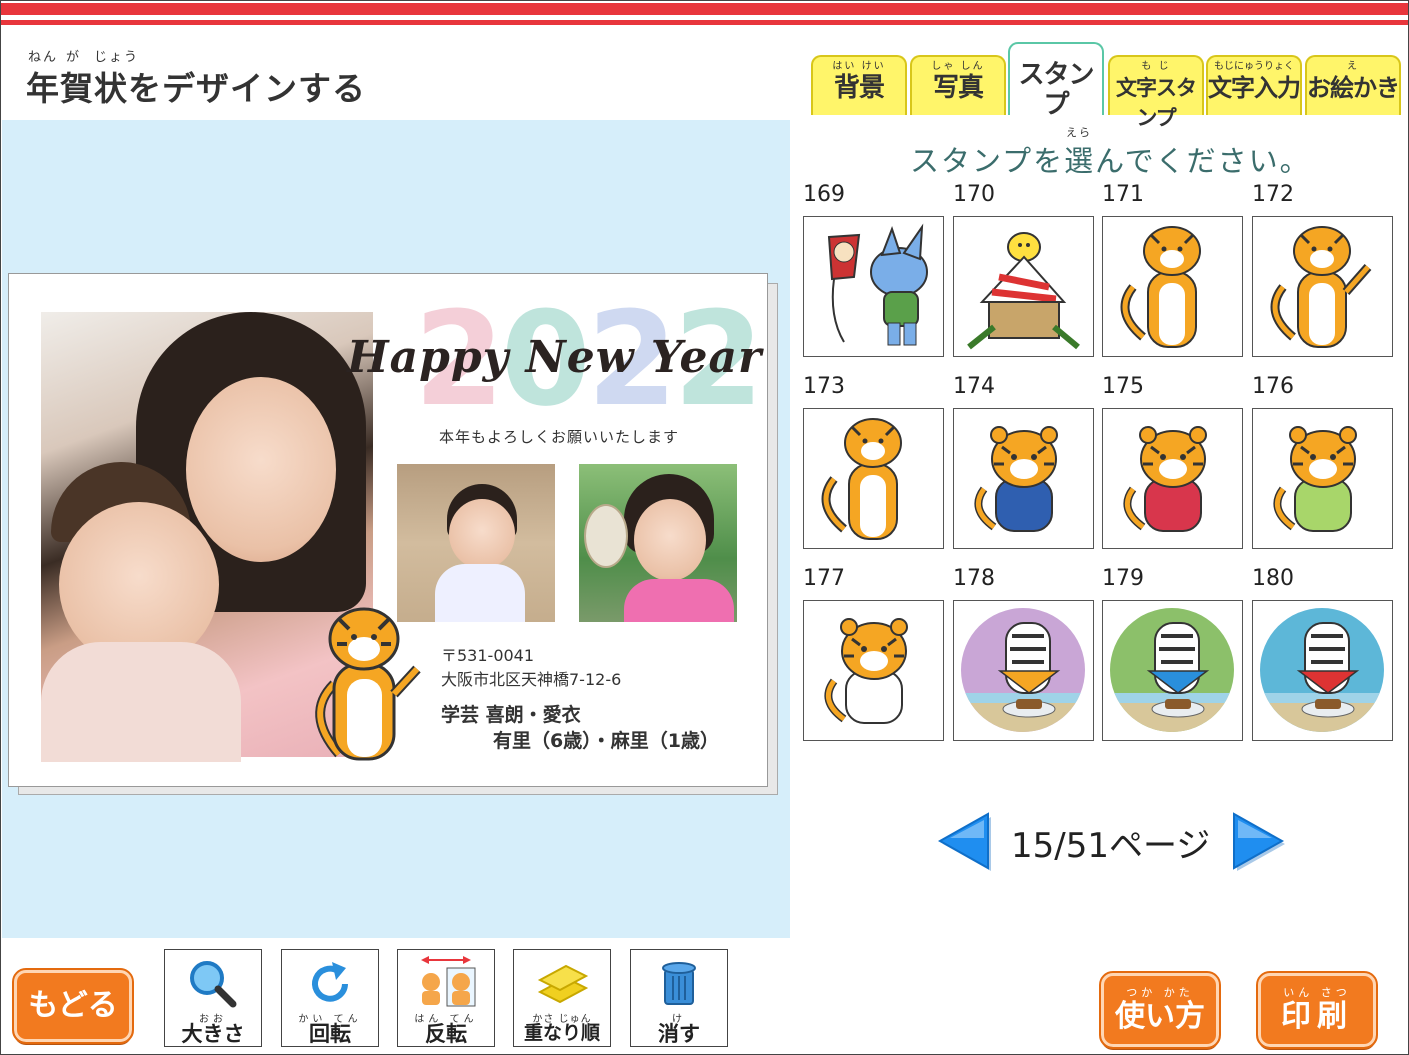 The height and width of the screenshot is (1055, 1409). I want to click on layer-order-button: かさ じゅん 重なり順, so click(562, 998).